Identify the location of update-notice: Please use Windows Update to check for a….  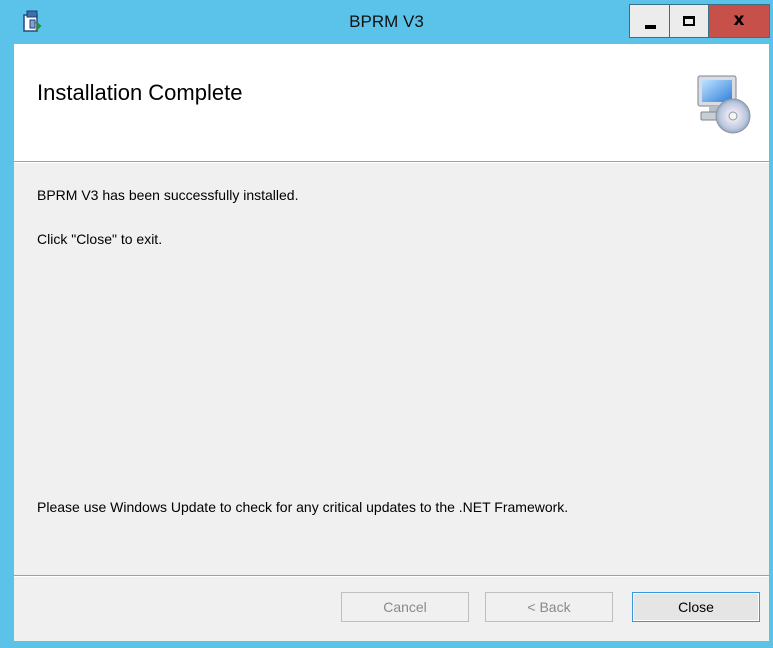
(303, 507).